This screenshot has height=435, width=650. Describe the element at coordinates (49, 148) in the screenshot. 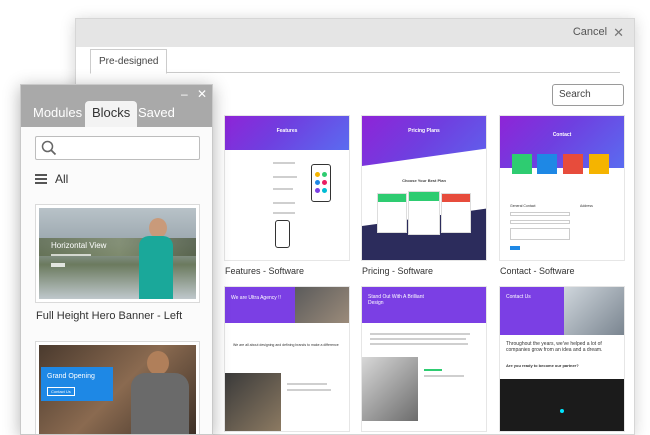

I see `search-icon` at that location.